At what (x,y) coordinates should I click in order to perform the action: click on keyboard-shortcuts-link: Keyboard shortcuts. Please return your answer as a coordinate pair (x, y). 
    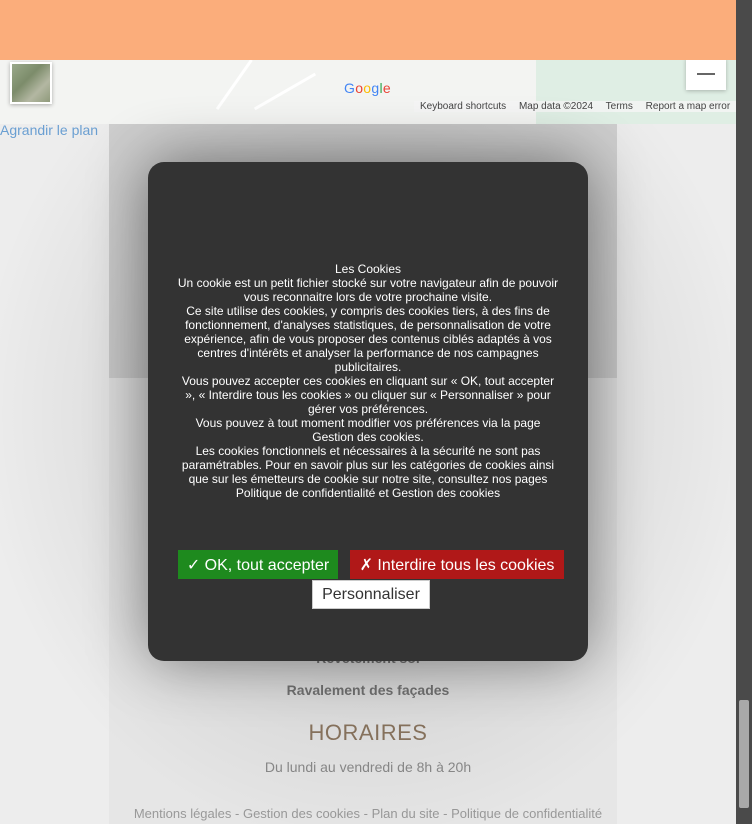
    Looking at the image, I should click on (463, 106).